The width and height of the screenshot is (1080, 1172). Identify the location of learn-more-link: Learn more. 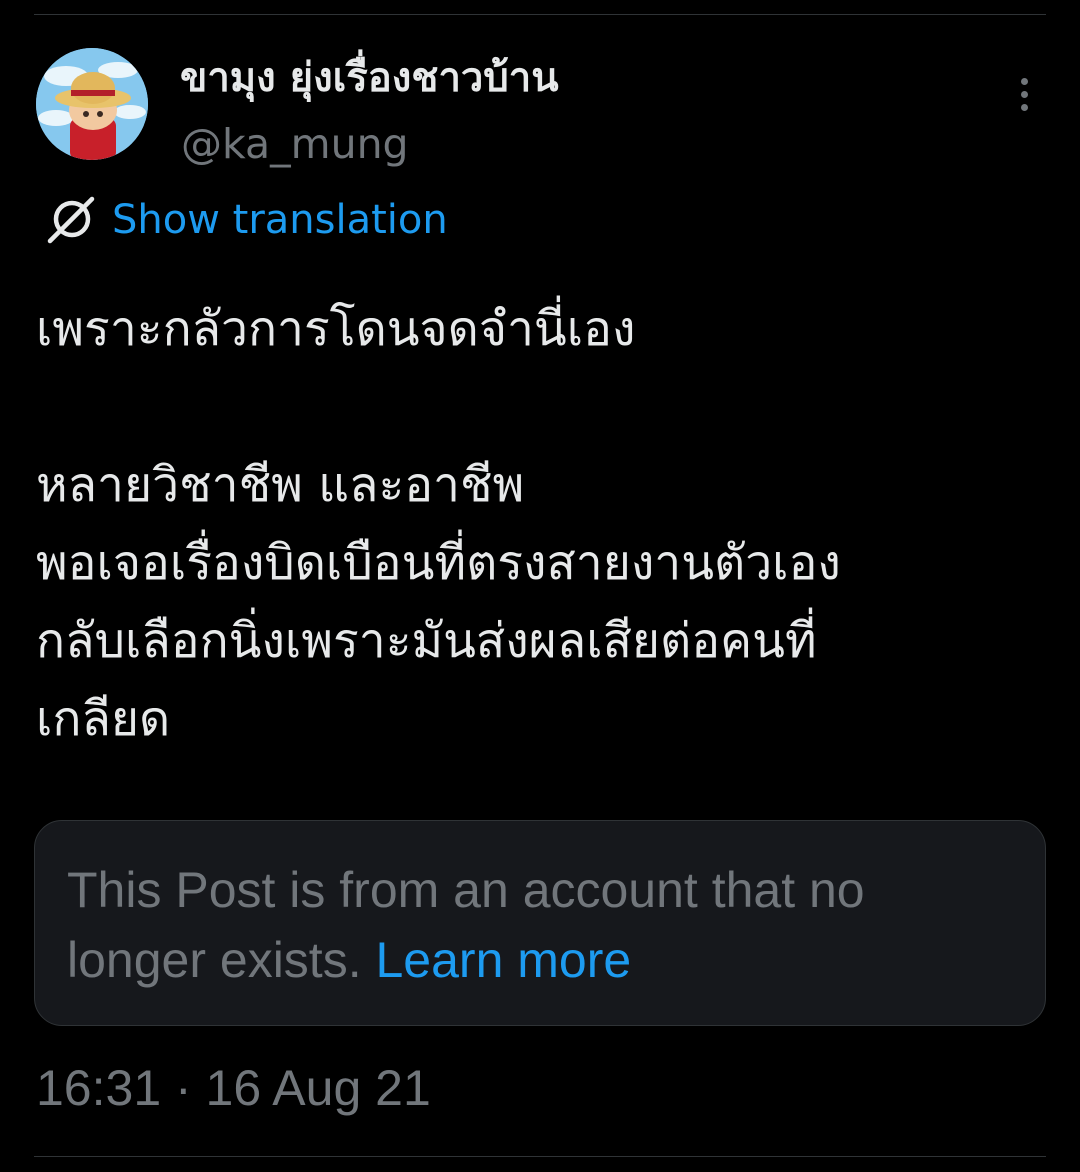
(504, 960).